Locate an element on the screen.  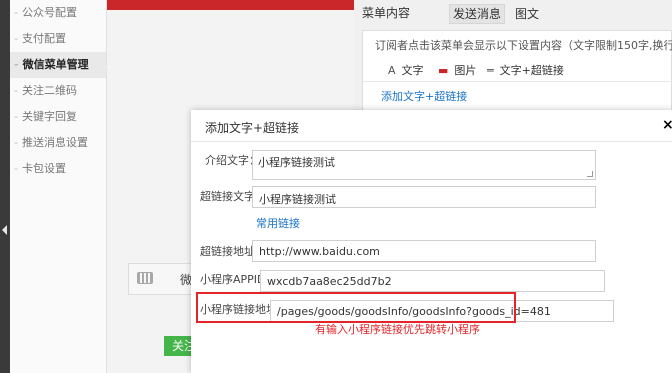
appid-input: wxcdb7aa8ec25dd7b2 is located at coordinates (432, 281).